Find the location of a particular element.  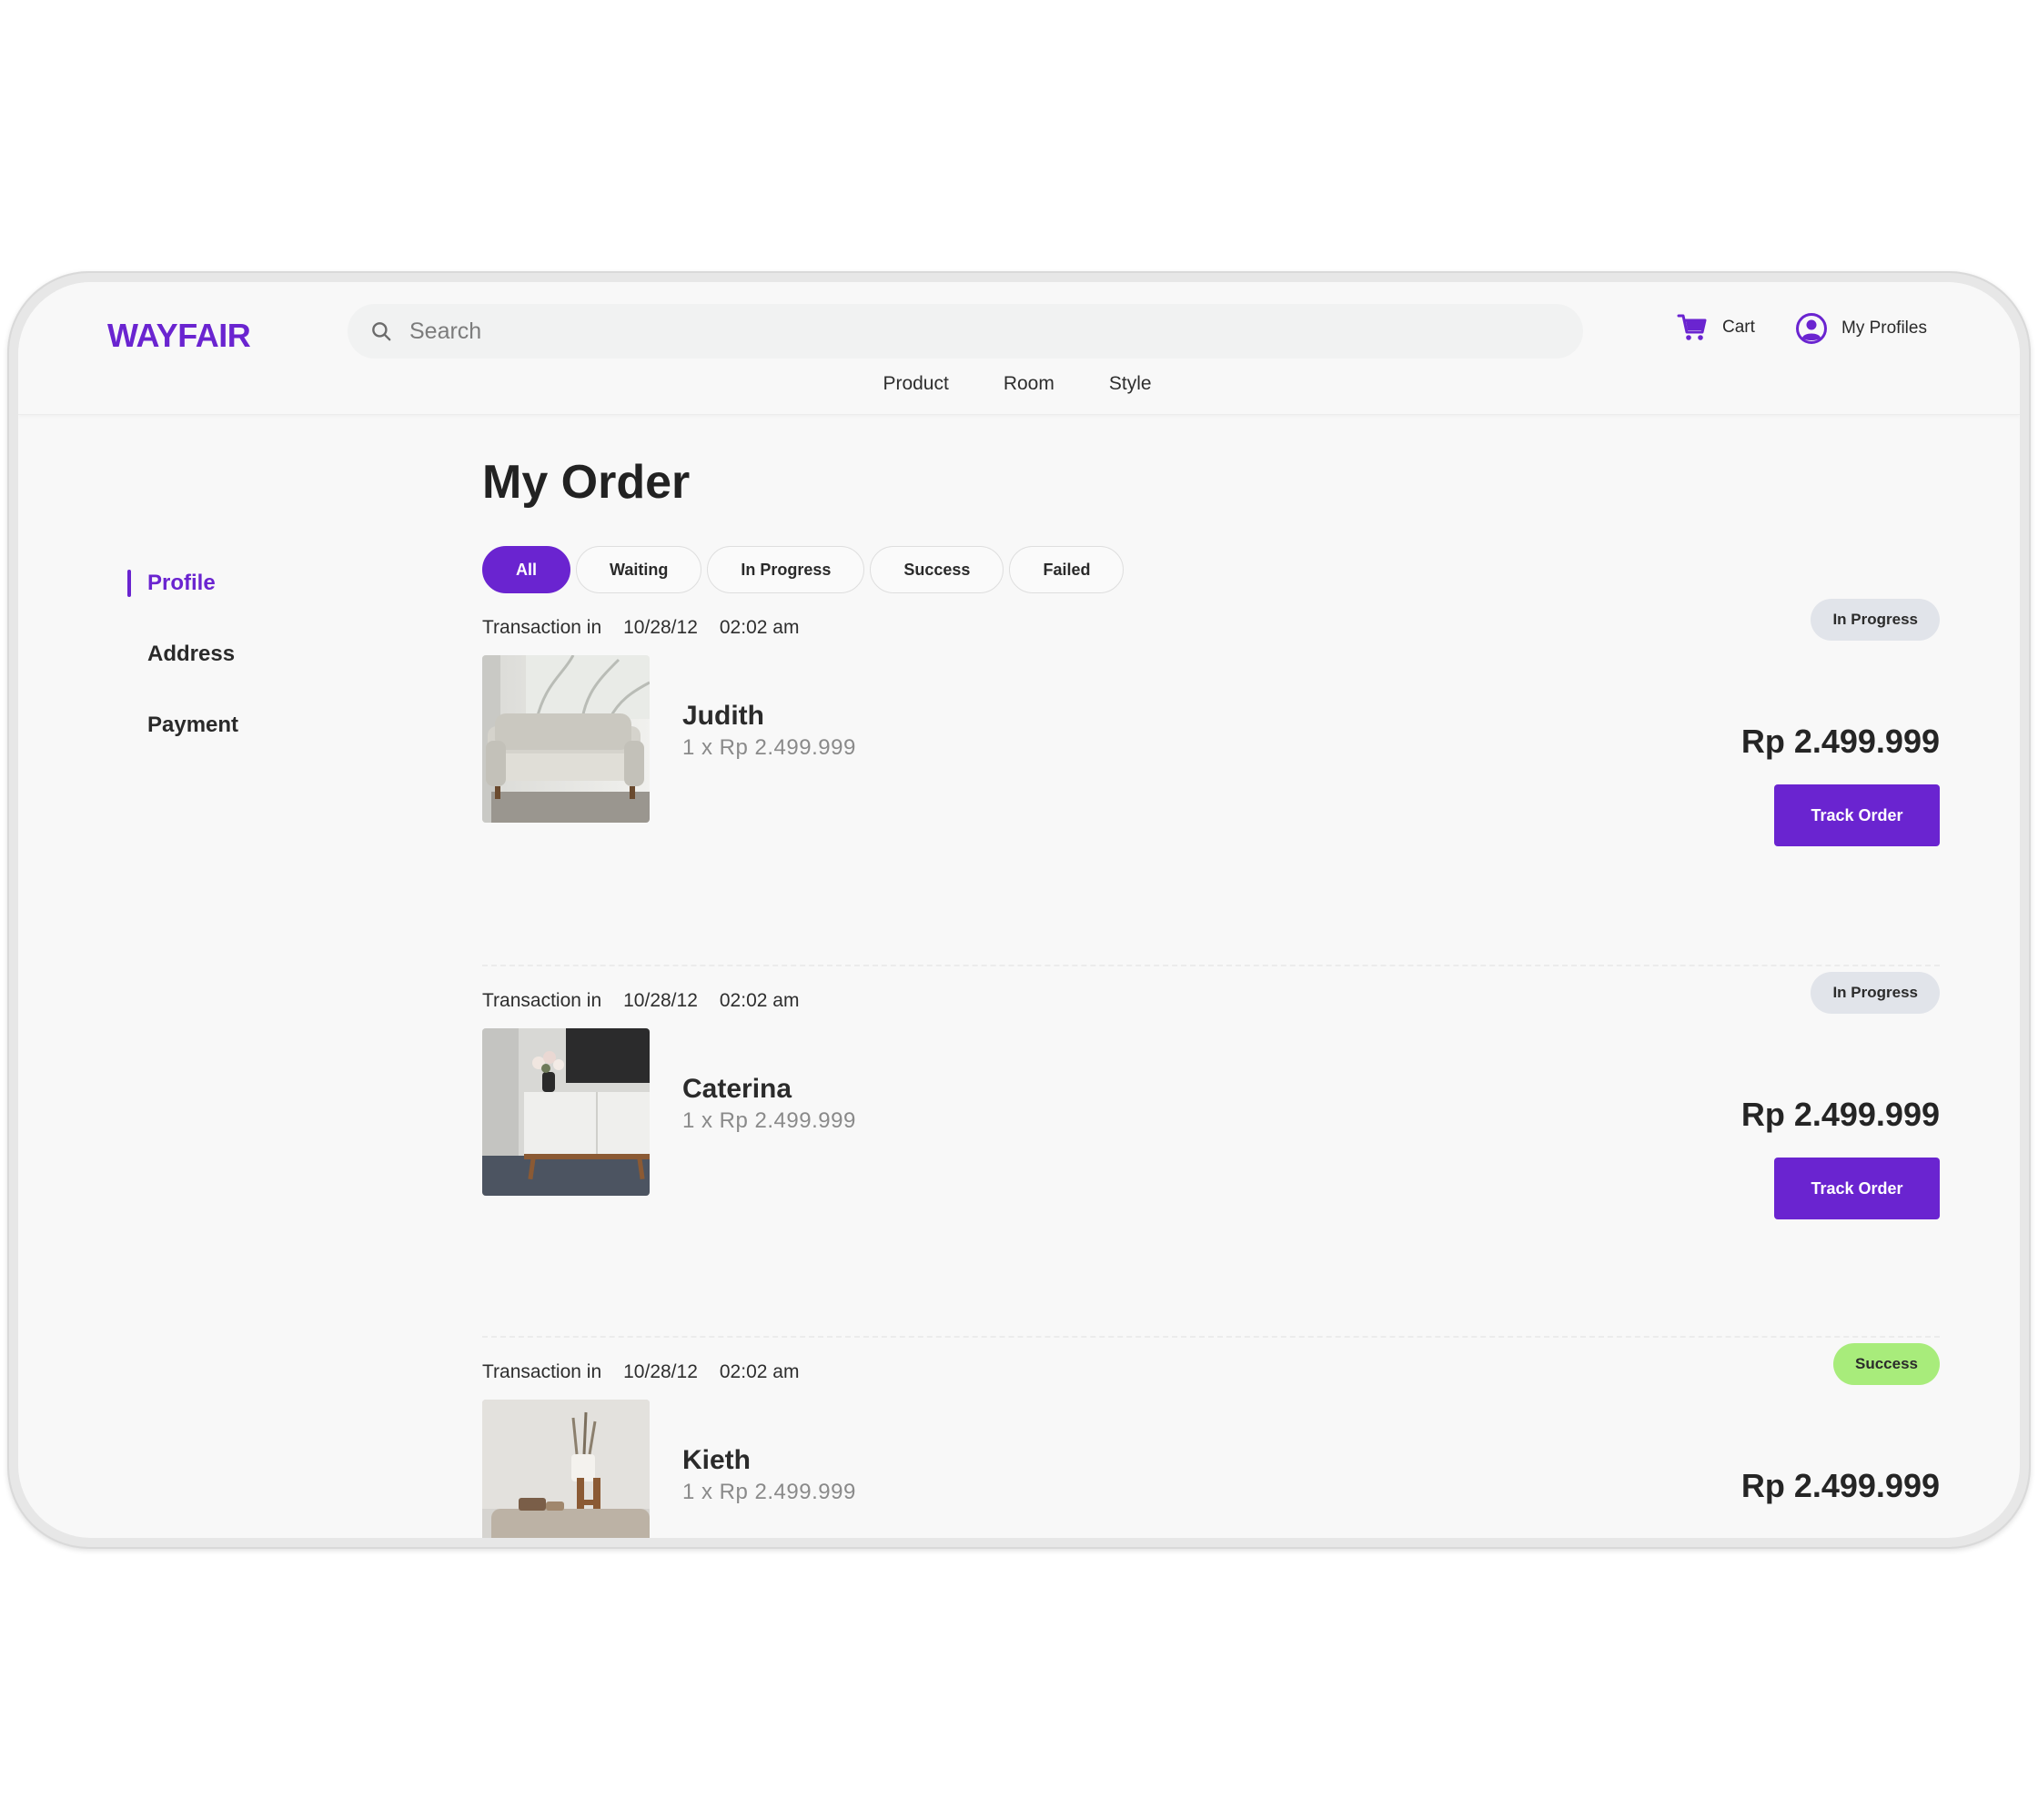

sidebar-item-address: Address is located at coordinates (182, 655).